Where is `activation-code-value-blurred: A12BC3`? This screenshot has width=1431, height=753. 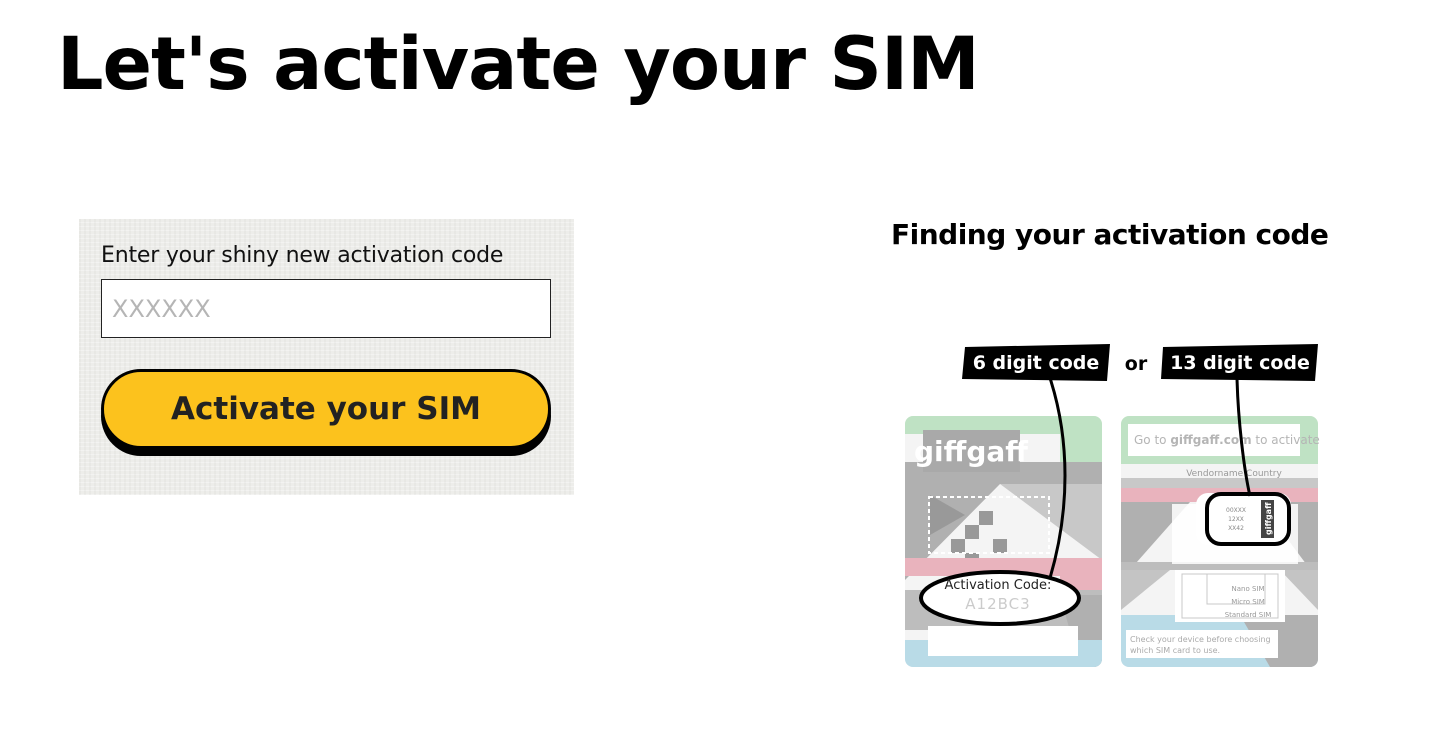
activation-code-value-blurred: A12BC3 is located at coordinates (997, 604).